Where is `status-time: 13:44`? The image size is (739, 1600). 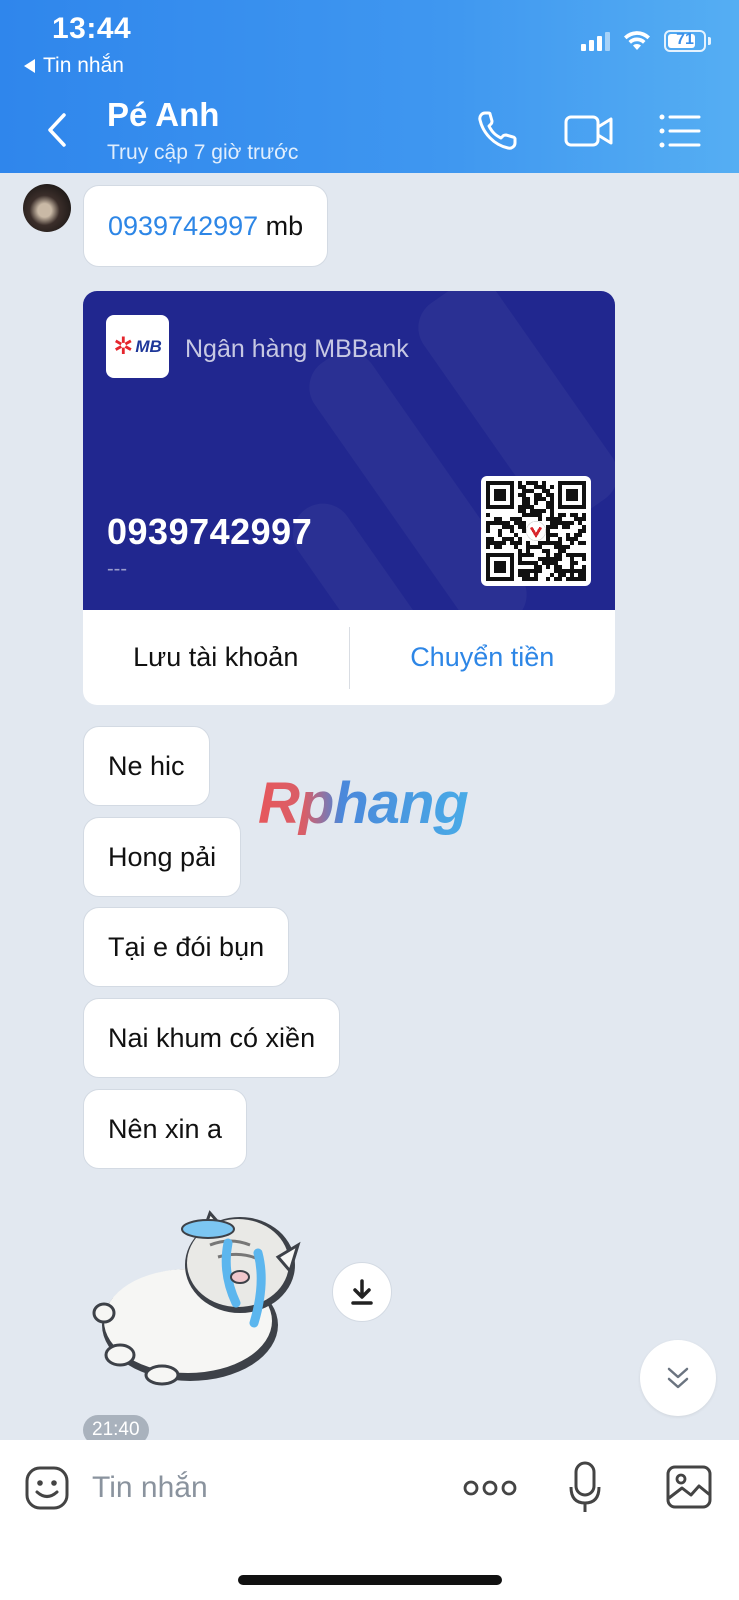
status-time: 13:44 is located at coordinates (92, 28).